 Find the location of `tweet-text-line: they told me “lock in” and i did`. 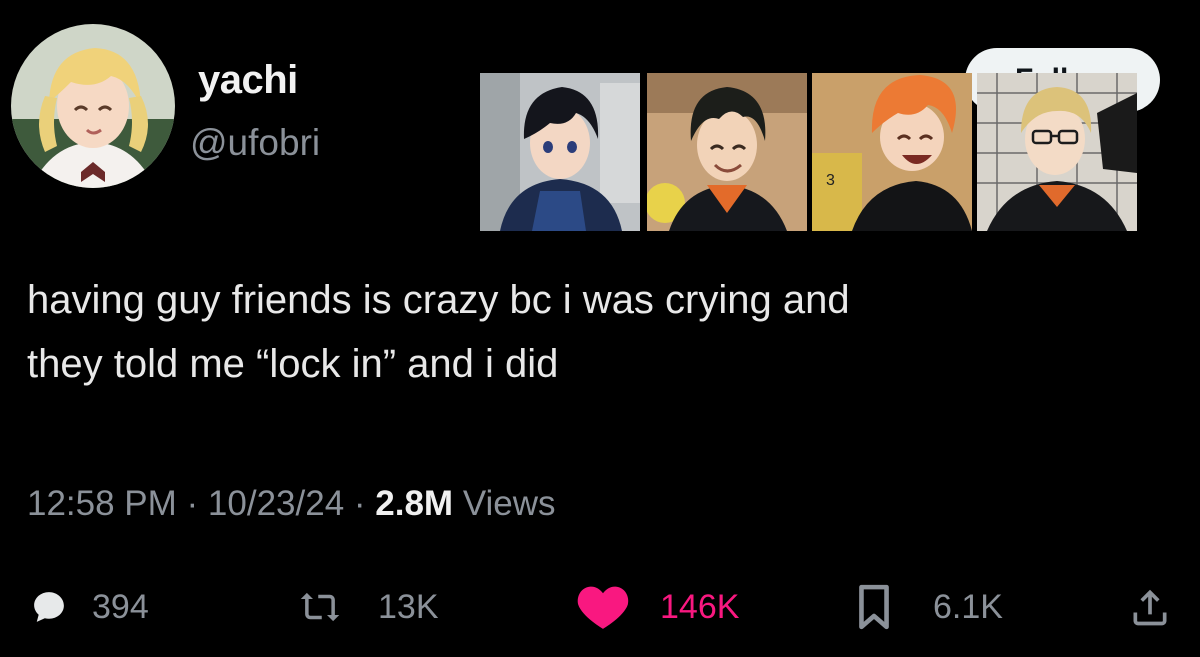

tweet-text-line: they told me “lock in” and i did is located at coordinates (293, 364).